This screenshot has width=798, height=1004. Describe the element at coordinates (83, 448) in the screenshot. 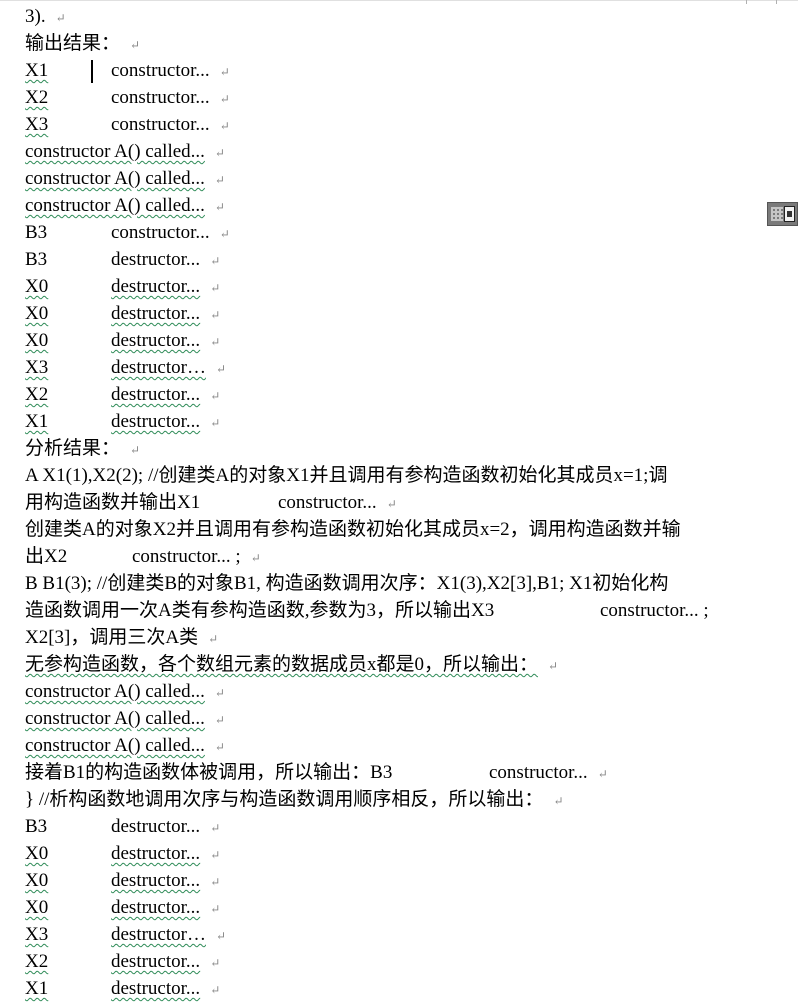

I see `analysis-heading: 分析结果： ↵` at that location.